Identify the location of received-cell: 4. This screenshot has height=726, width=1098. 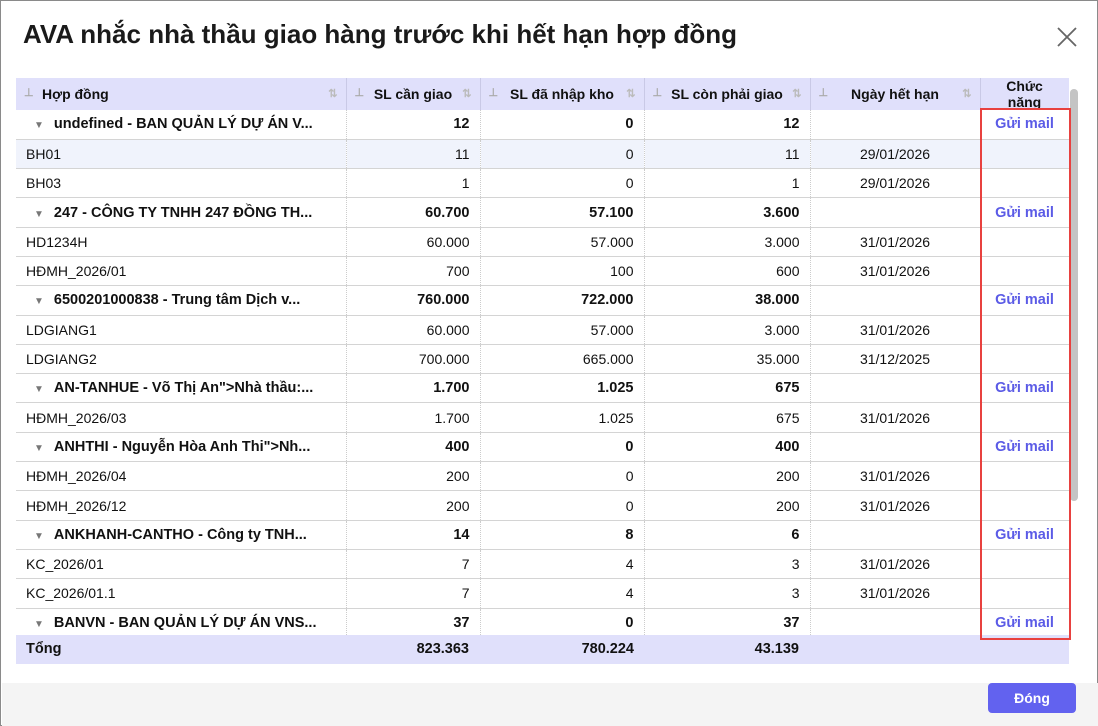
(562, 564).